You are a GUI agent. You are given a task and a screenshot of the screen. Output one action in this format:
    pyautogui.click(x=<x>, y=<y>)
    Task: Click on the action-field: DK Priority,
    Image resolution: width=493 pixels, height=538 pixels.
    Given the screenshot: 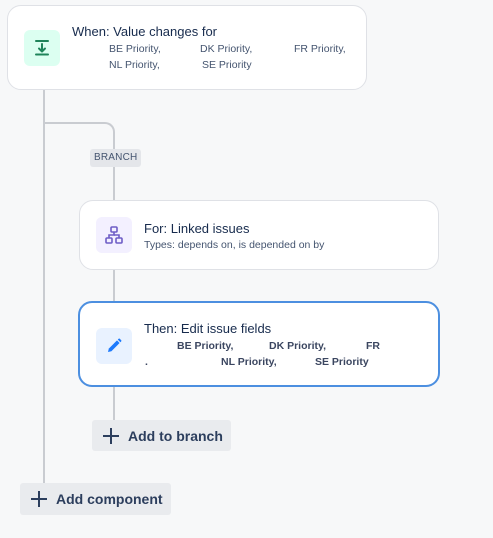 What is the action you would take?
    pyautogui.click(x=297, y=346)
    